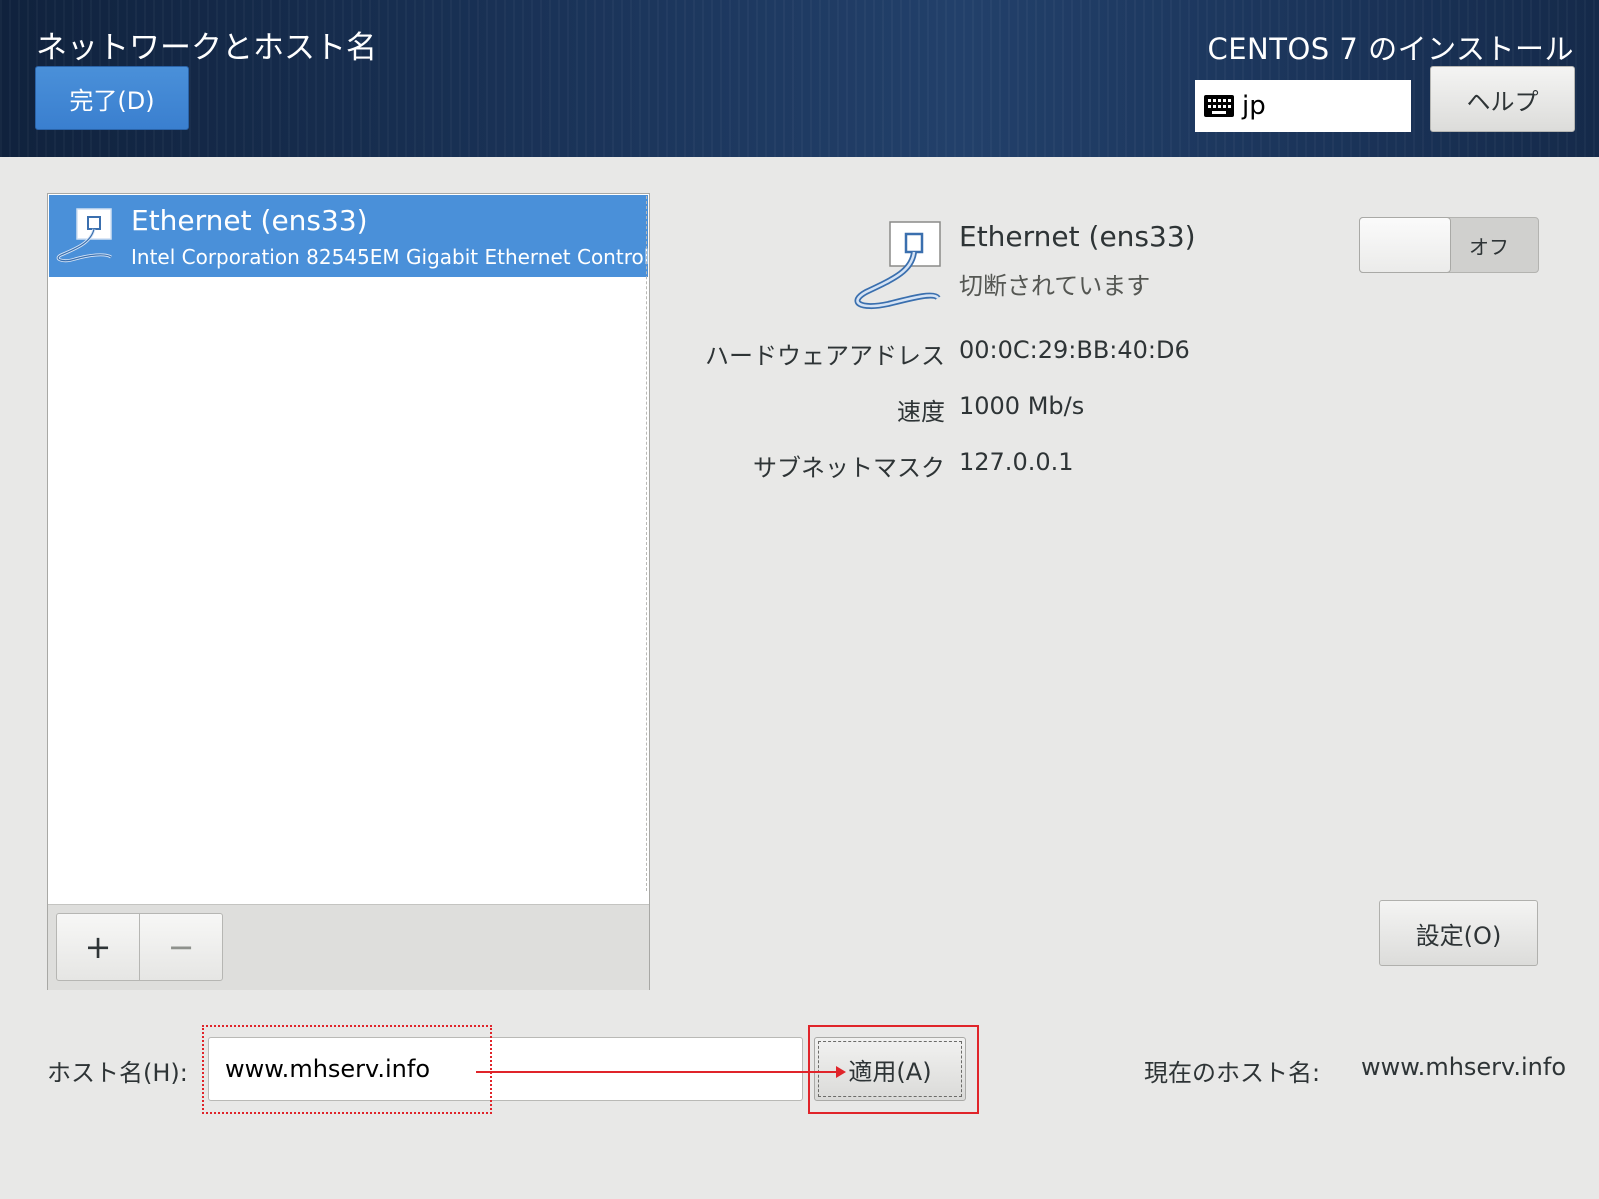  Describe the element at coordinates (921, 412) in the screenshot. I see `speed-label: 速度` at that location.